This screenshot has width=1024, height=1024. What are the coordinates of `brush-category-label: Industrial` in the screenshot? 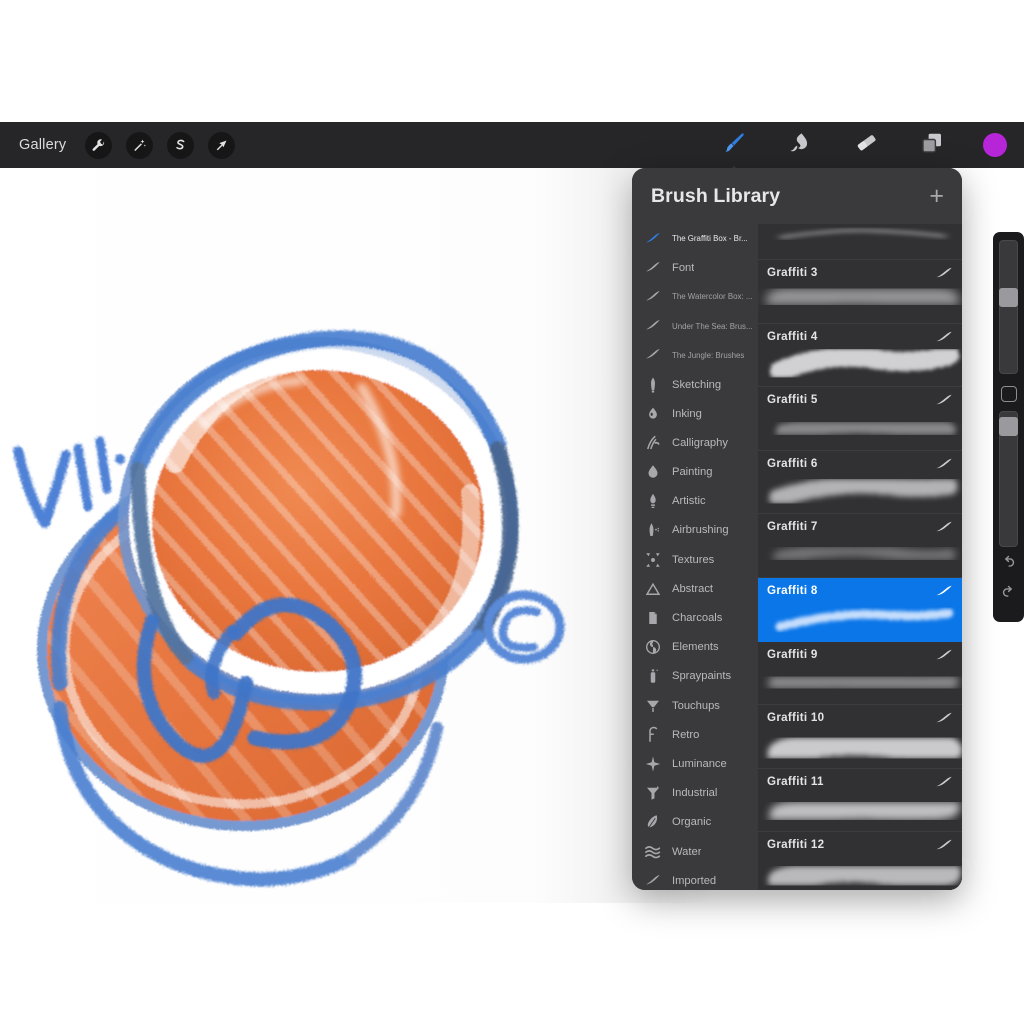 It's located at (695, 793).